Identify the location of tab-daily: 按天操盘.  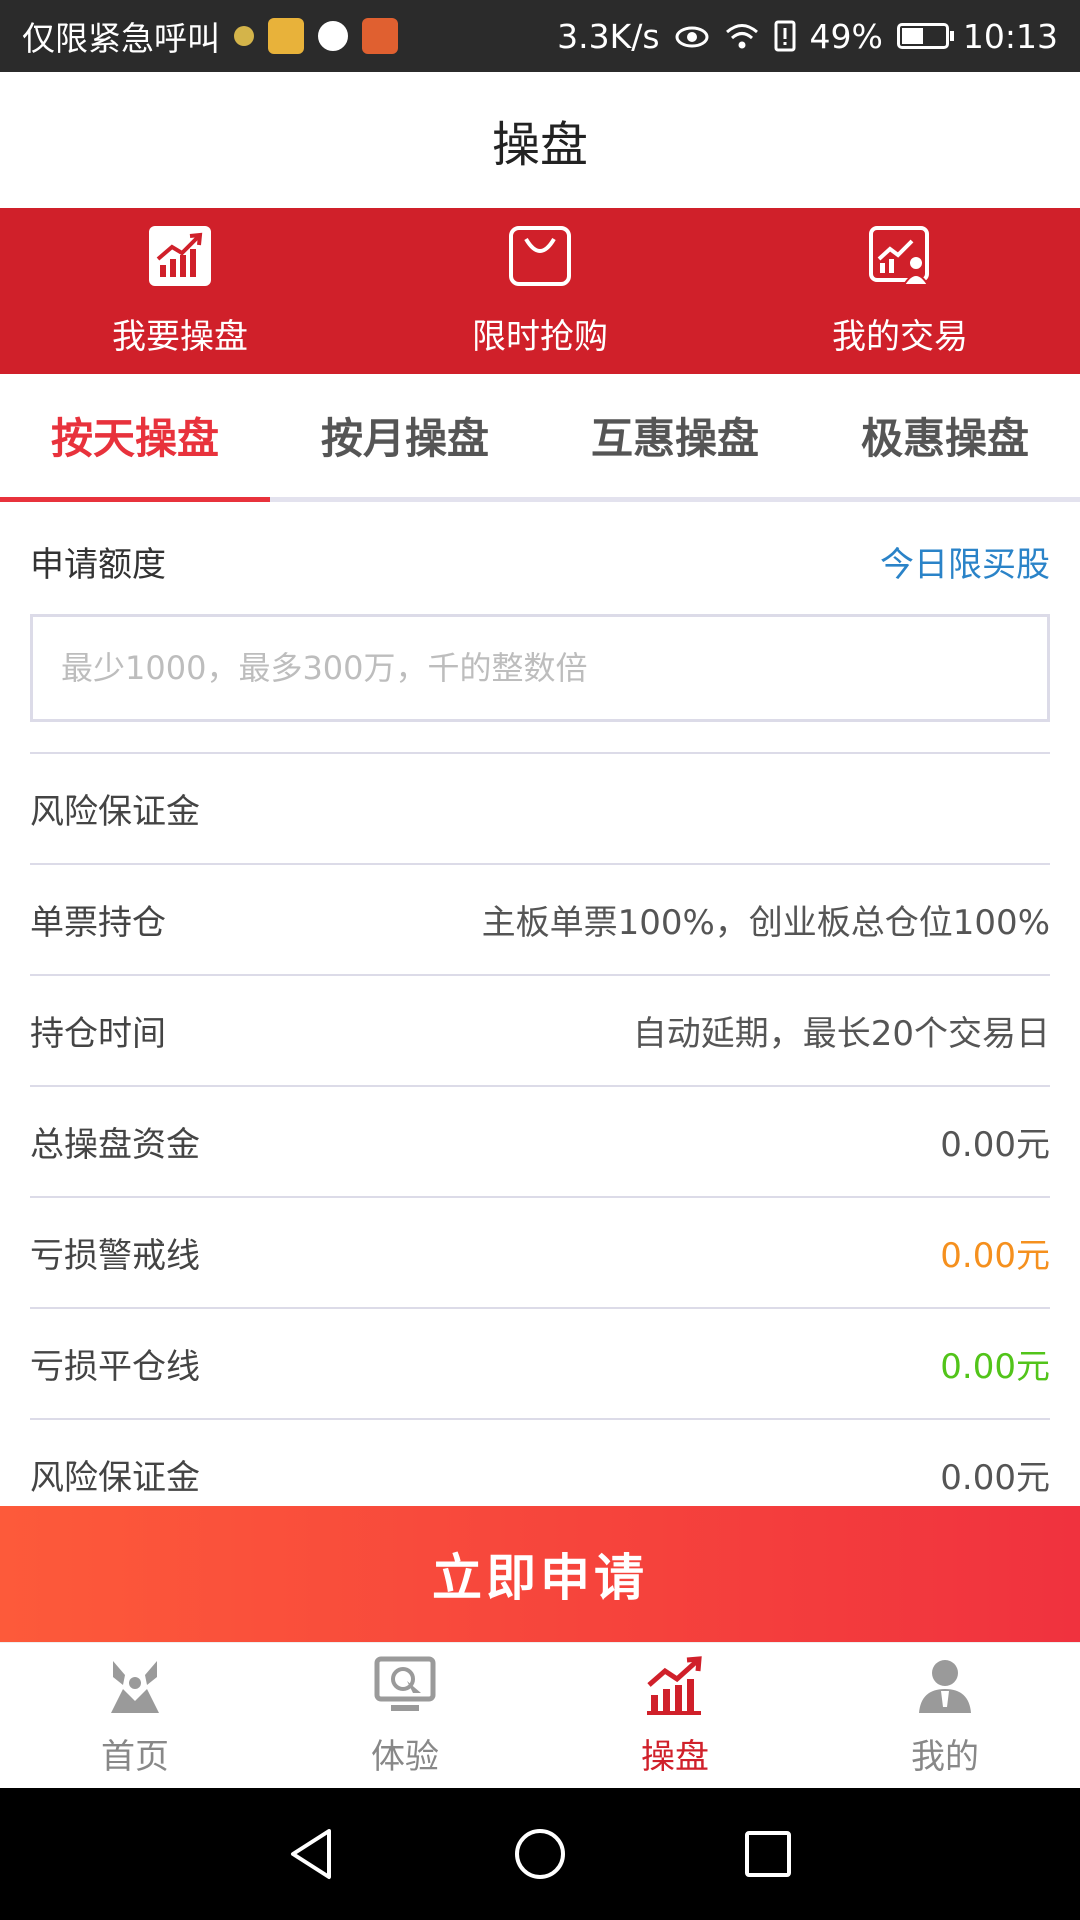
(135, 438).